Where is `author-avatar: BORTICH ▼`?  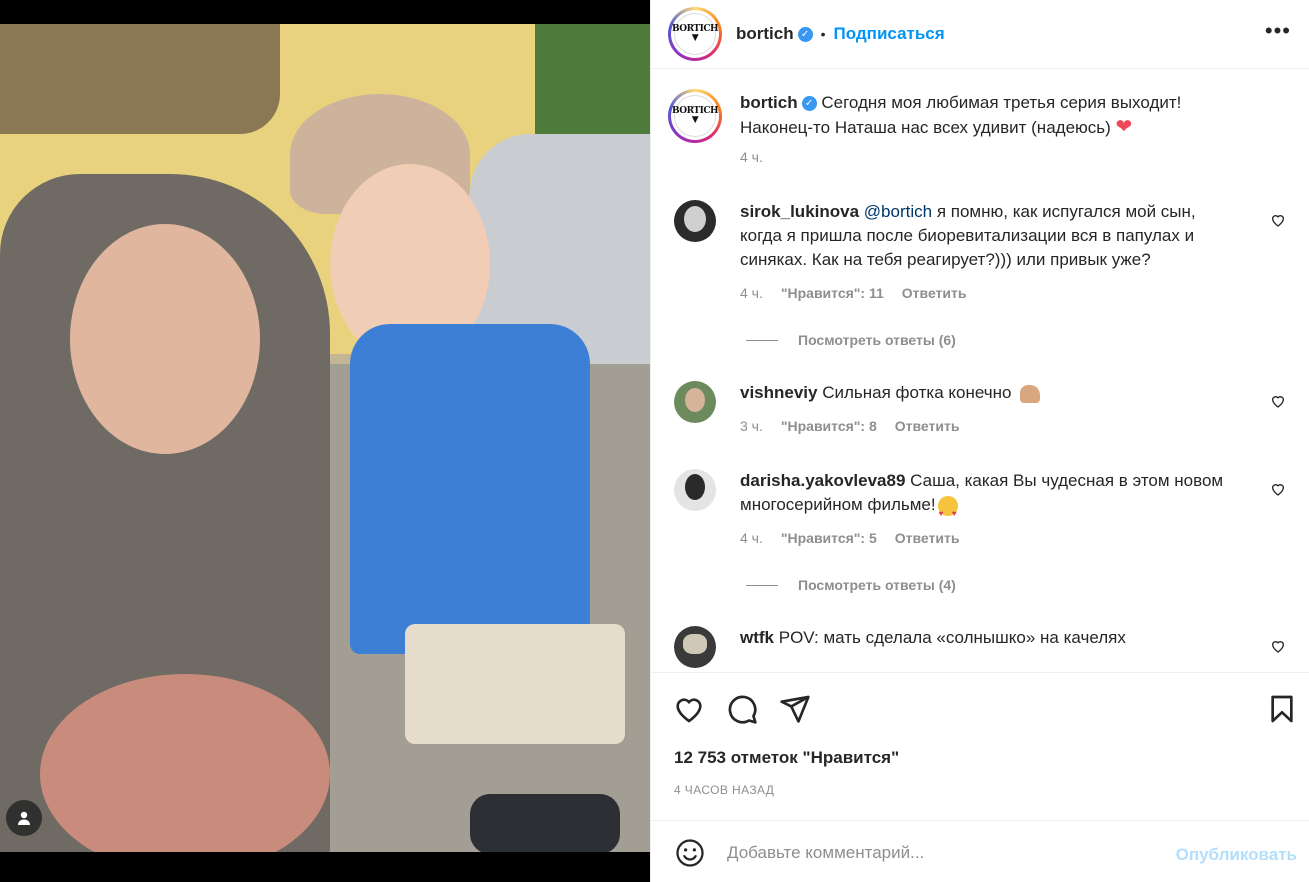 author-avatar: BORTICH ▼ is located at coordinates (695, 34).